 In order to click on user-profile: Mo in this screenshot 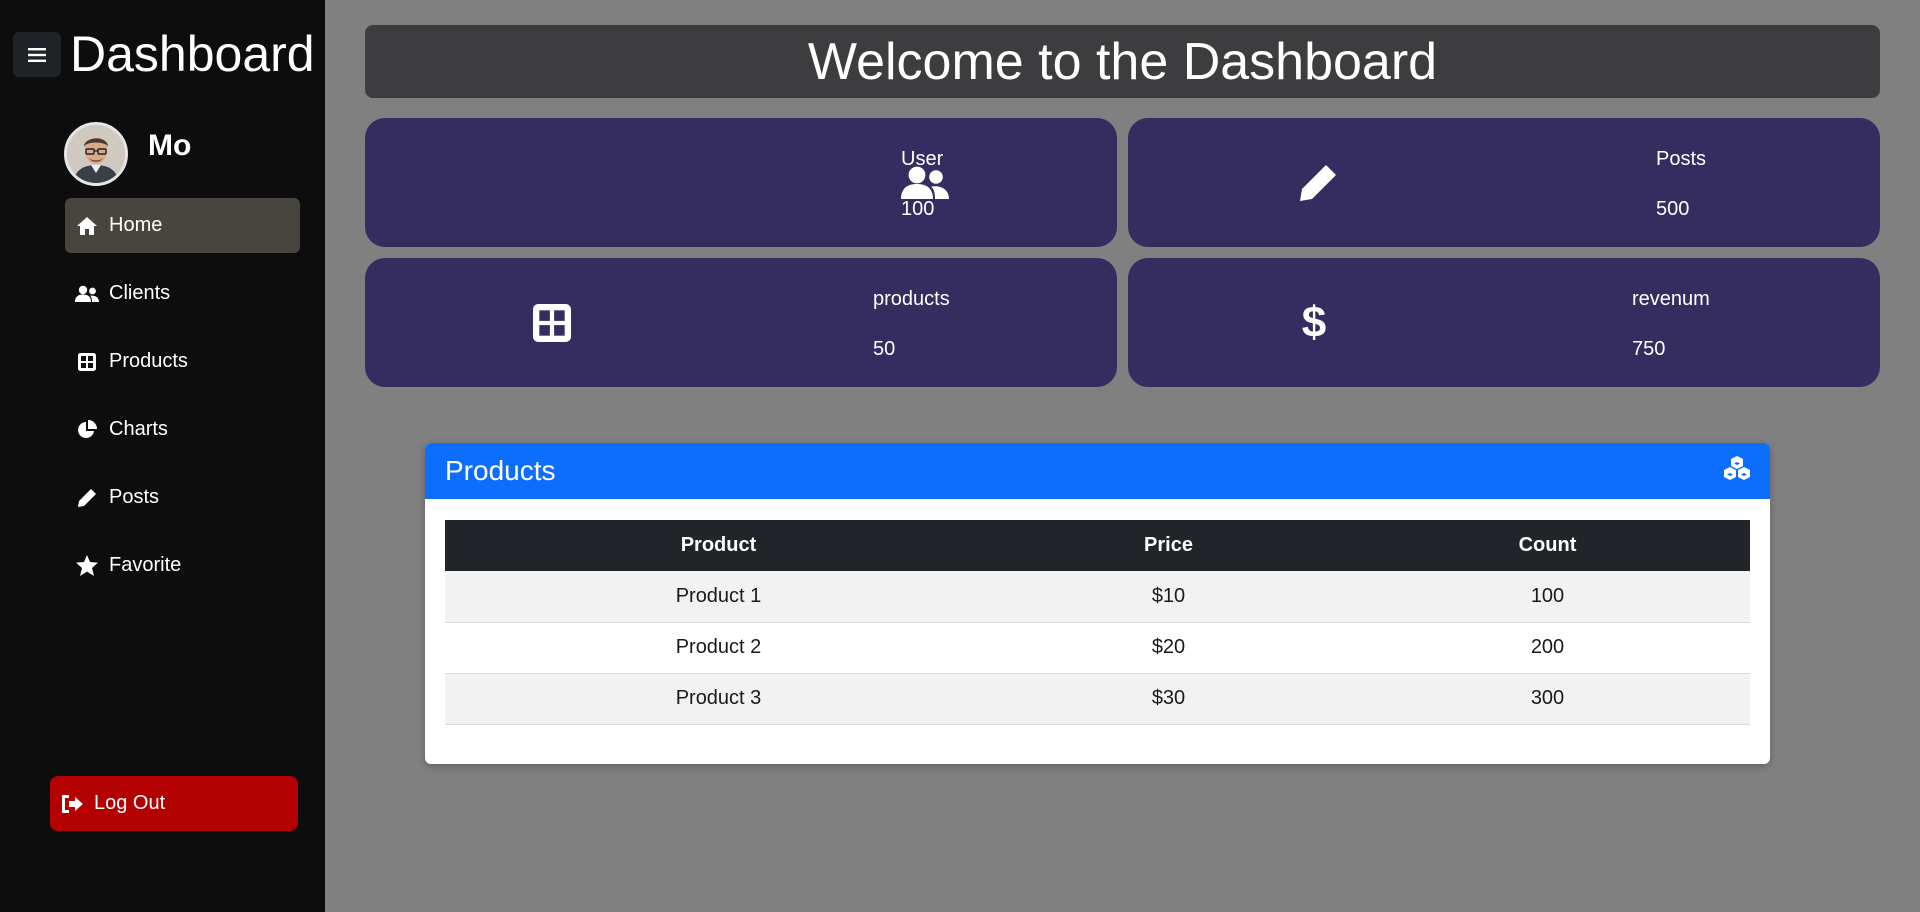, I will do `click(127, 154)`.